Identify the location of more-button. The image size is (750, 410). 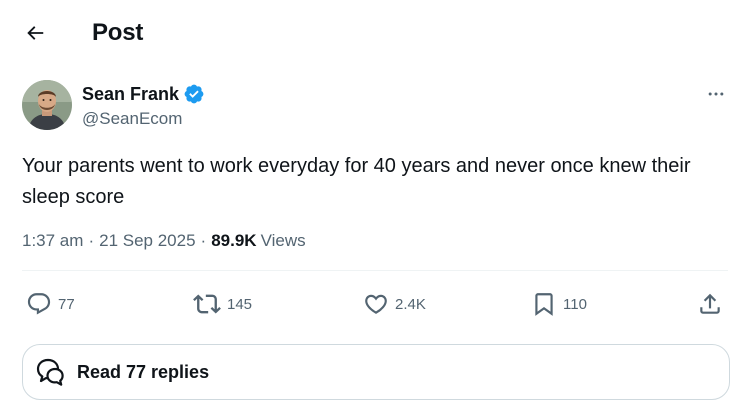
(716, 94).